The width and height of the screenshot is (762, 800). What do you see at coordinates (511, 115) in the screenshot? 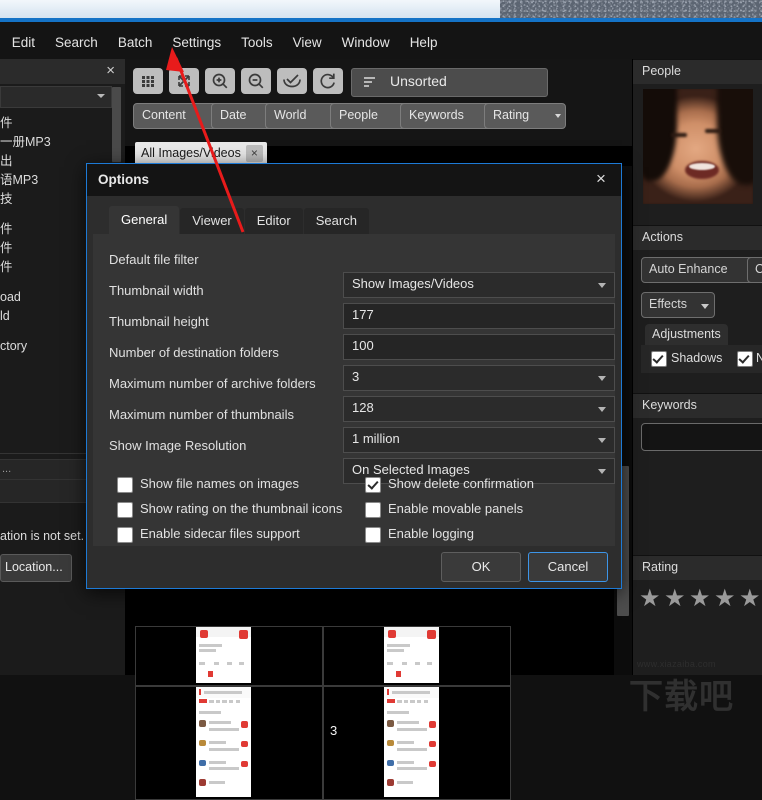
I see `filter-chip-label: Rating` at bounding box center [511, 115].